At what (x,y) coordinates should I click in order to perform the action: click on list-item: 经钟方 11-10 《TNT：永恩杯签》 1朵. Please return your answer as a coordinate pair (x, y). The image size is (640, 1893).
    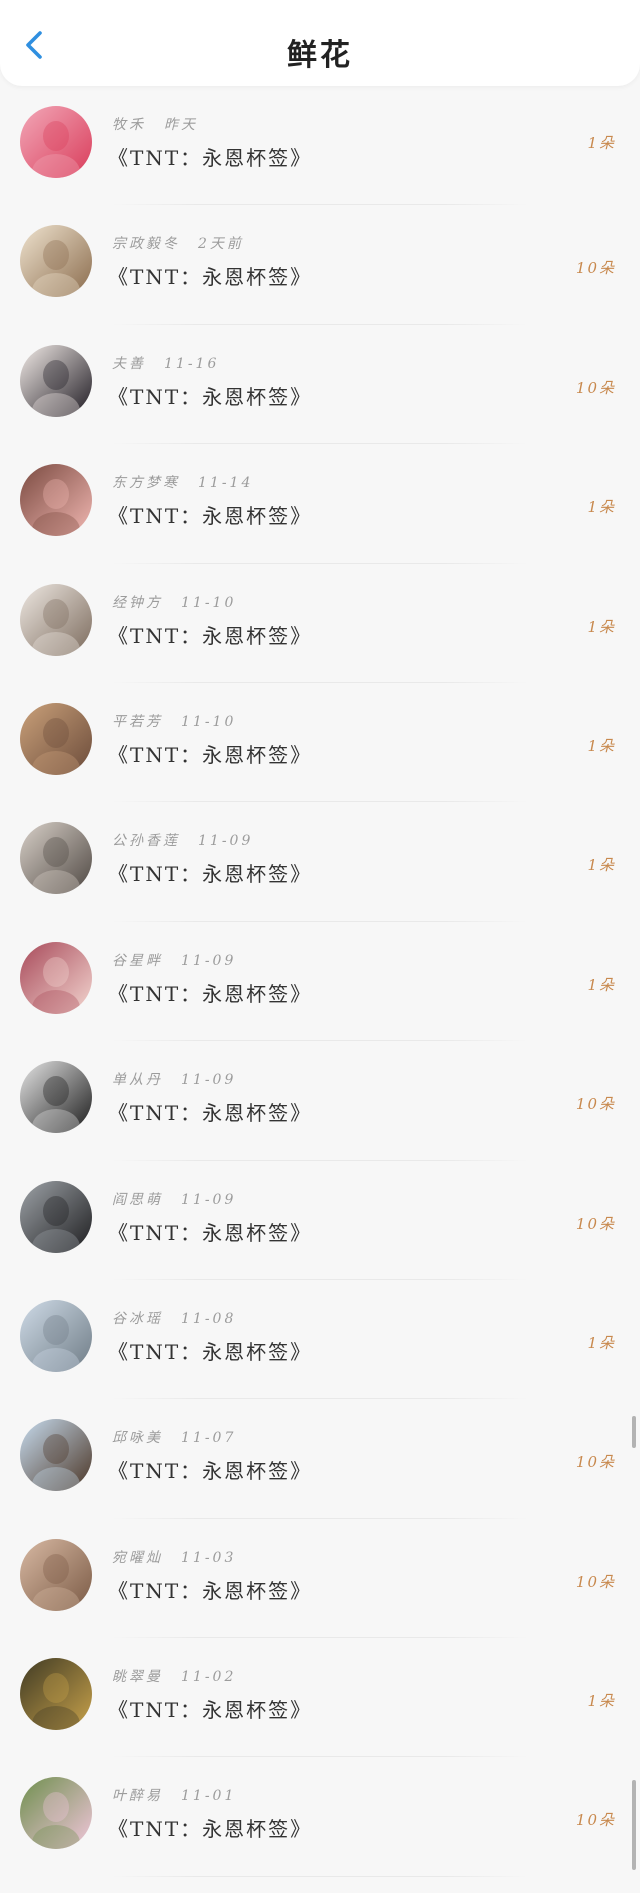
    Looking at the image, I should click on (320, 623).